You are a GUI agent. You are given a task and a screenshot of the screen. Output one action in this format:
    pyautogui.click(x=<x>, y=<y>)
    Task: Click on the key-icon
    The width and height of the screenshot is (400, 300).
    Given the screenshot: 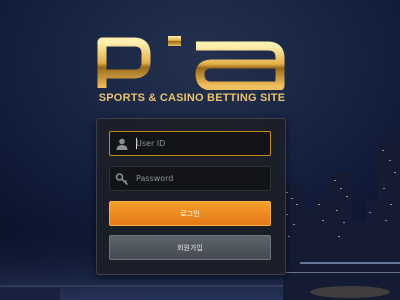 What is the action you would take?
    pyautogui.click(x=122, y=179)
    